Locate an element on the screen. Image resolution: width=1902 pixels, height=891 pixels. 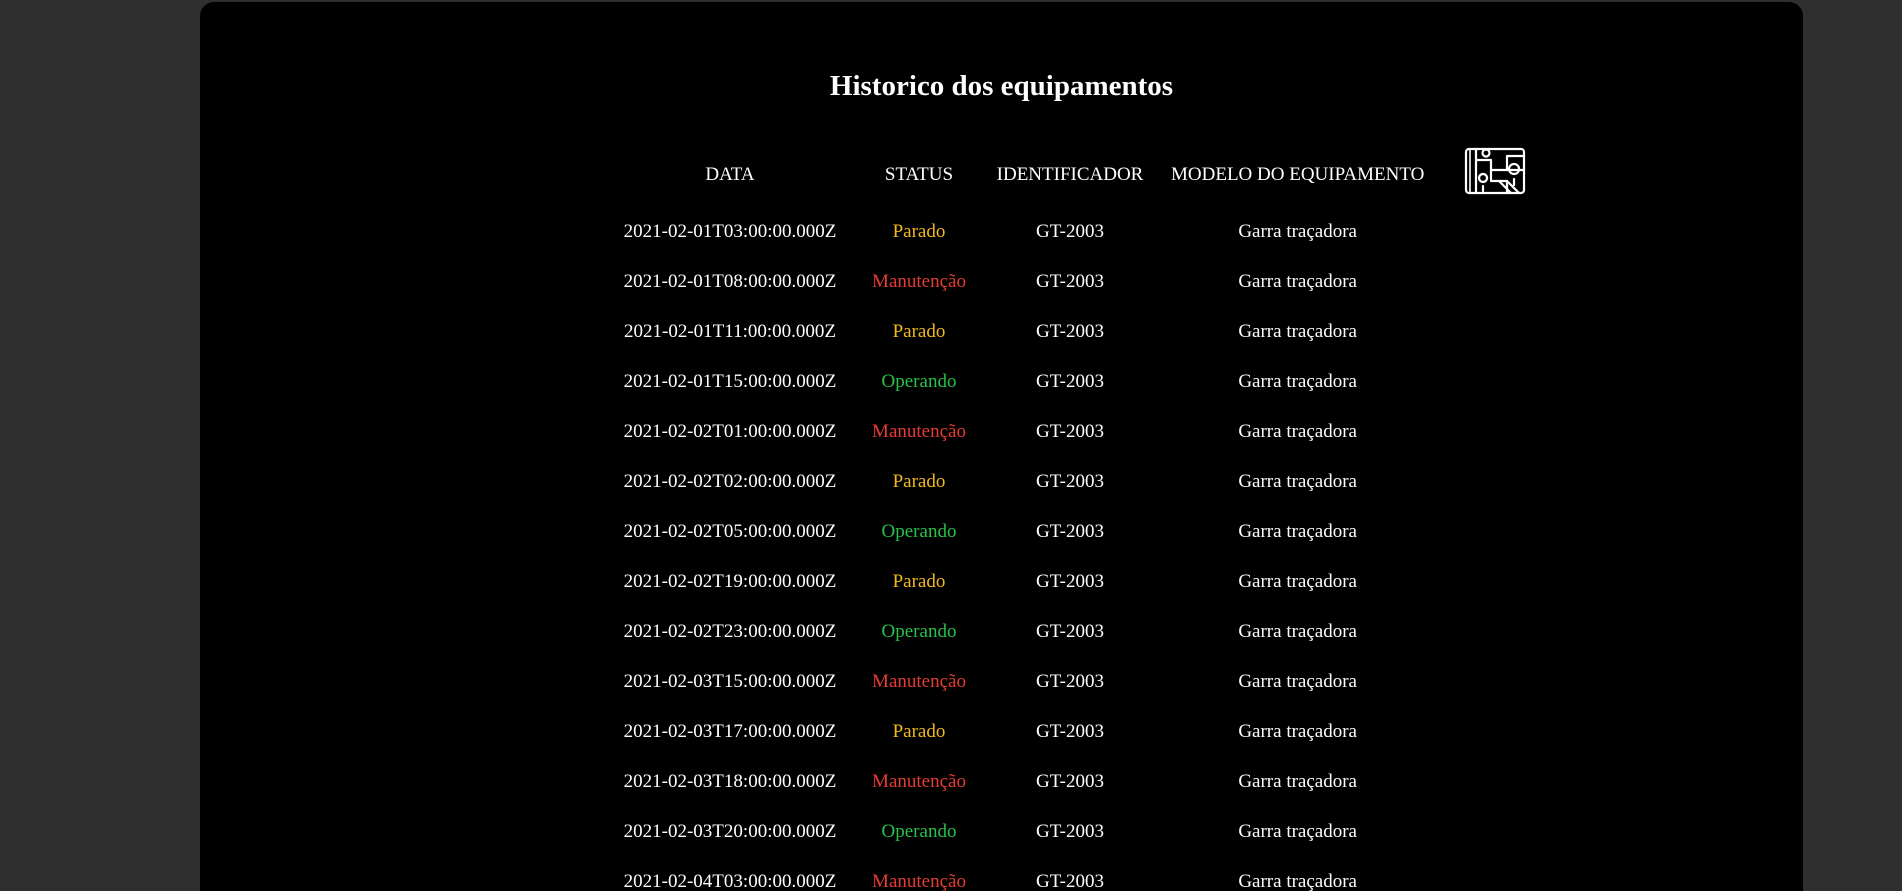
cell-data: 2021-02-02T19:00:00.000Z is located at coordinates (730, 581).